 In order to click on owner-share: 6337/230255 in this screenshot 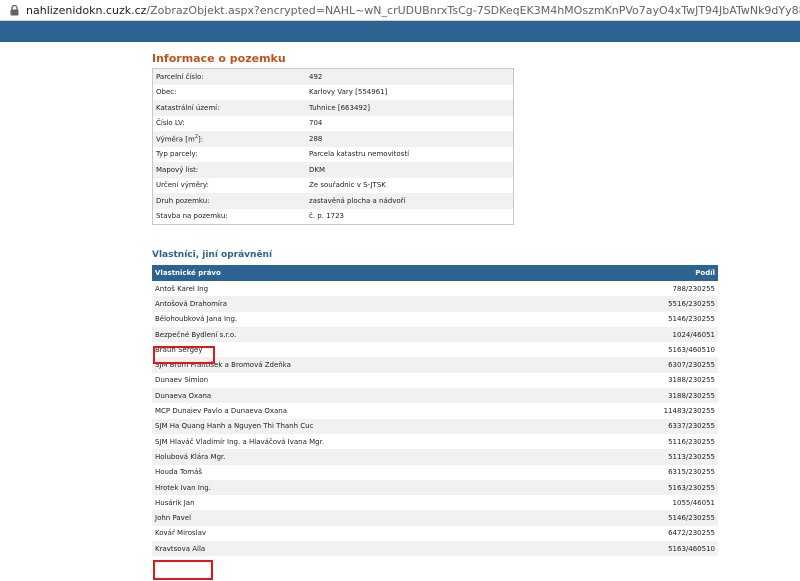, I will do `click(648, 426)`.